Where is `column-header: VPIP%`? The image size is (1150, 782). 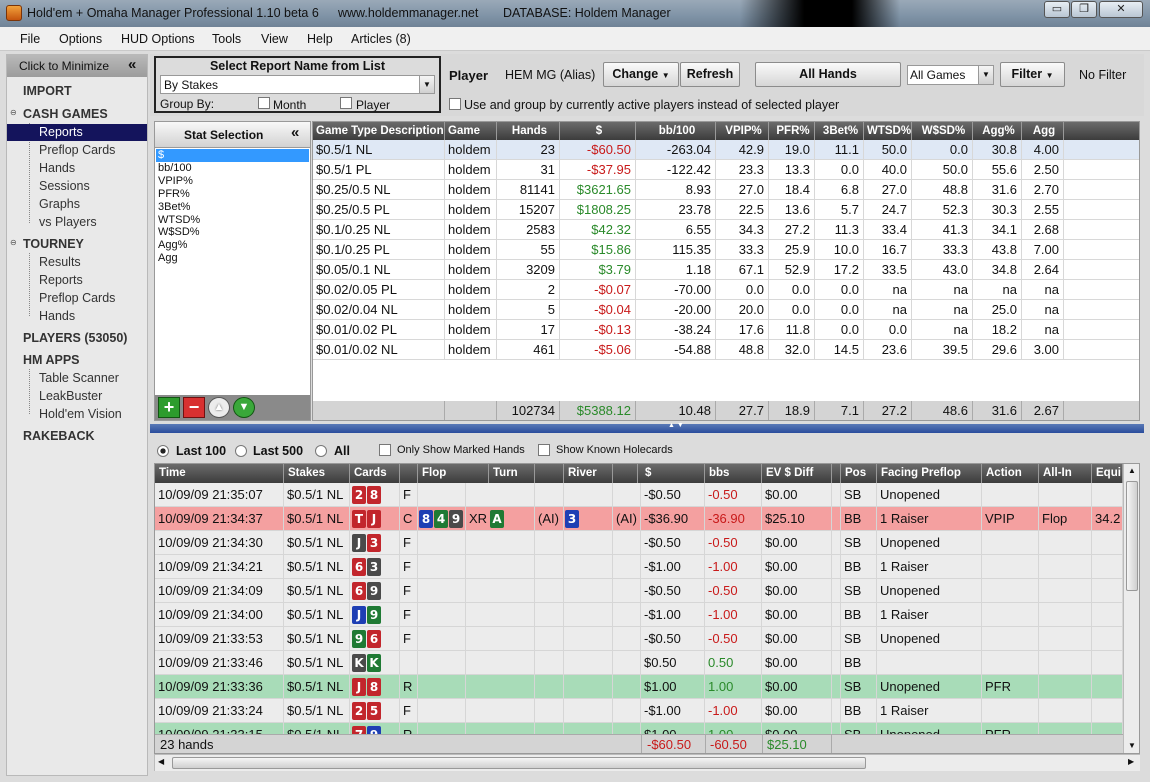
column-header: VPIP% is located at coordinates (742, 131).